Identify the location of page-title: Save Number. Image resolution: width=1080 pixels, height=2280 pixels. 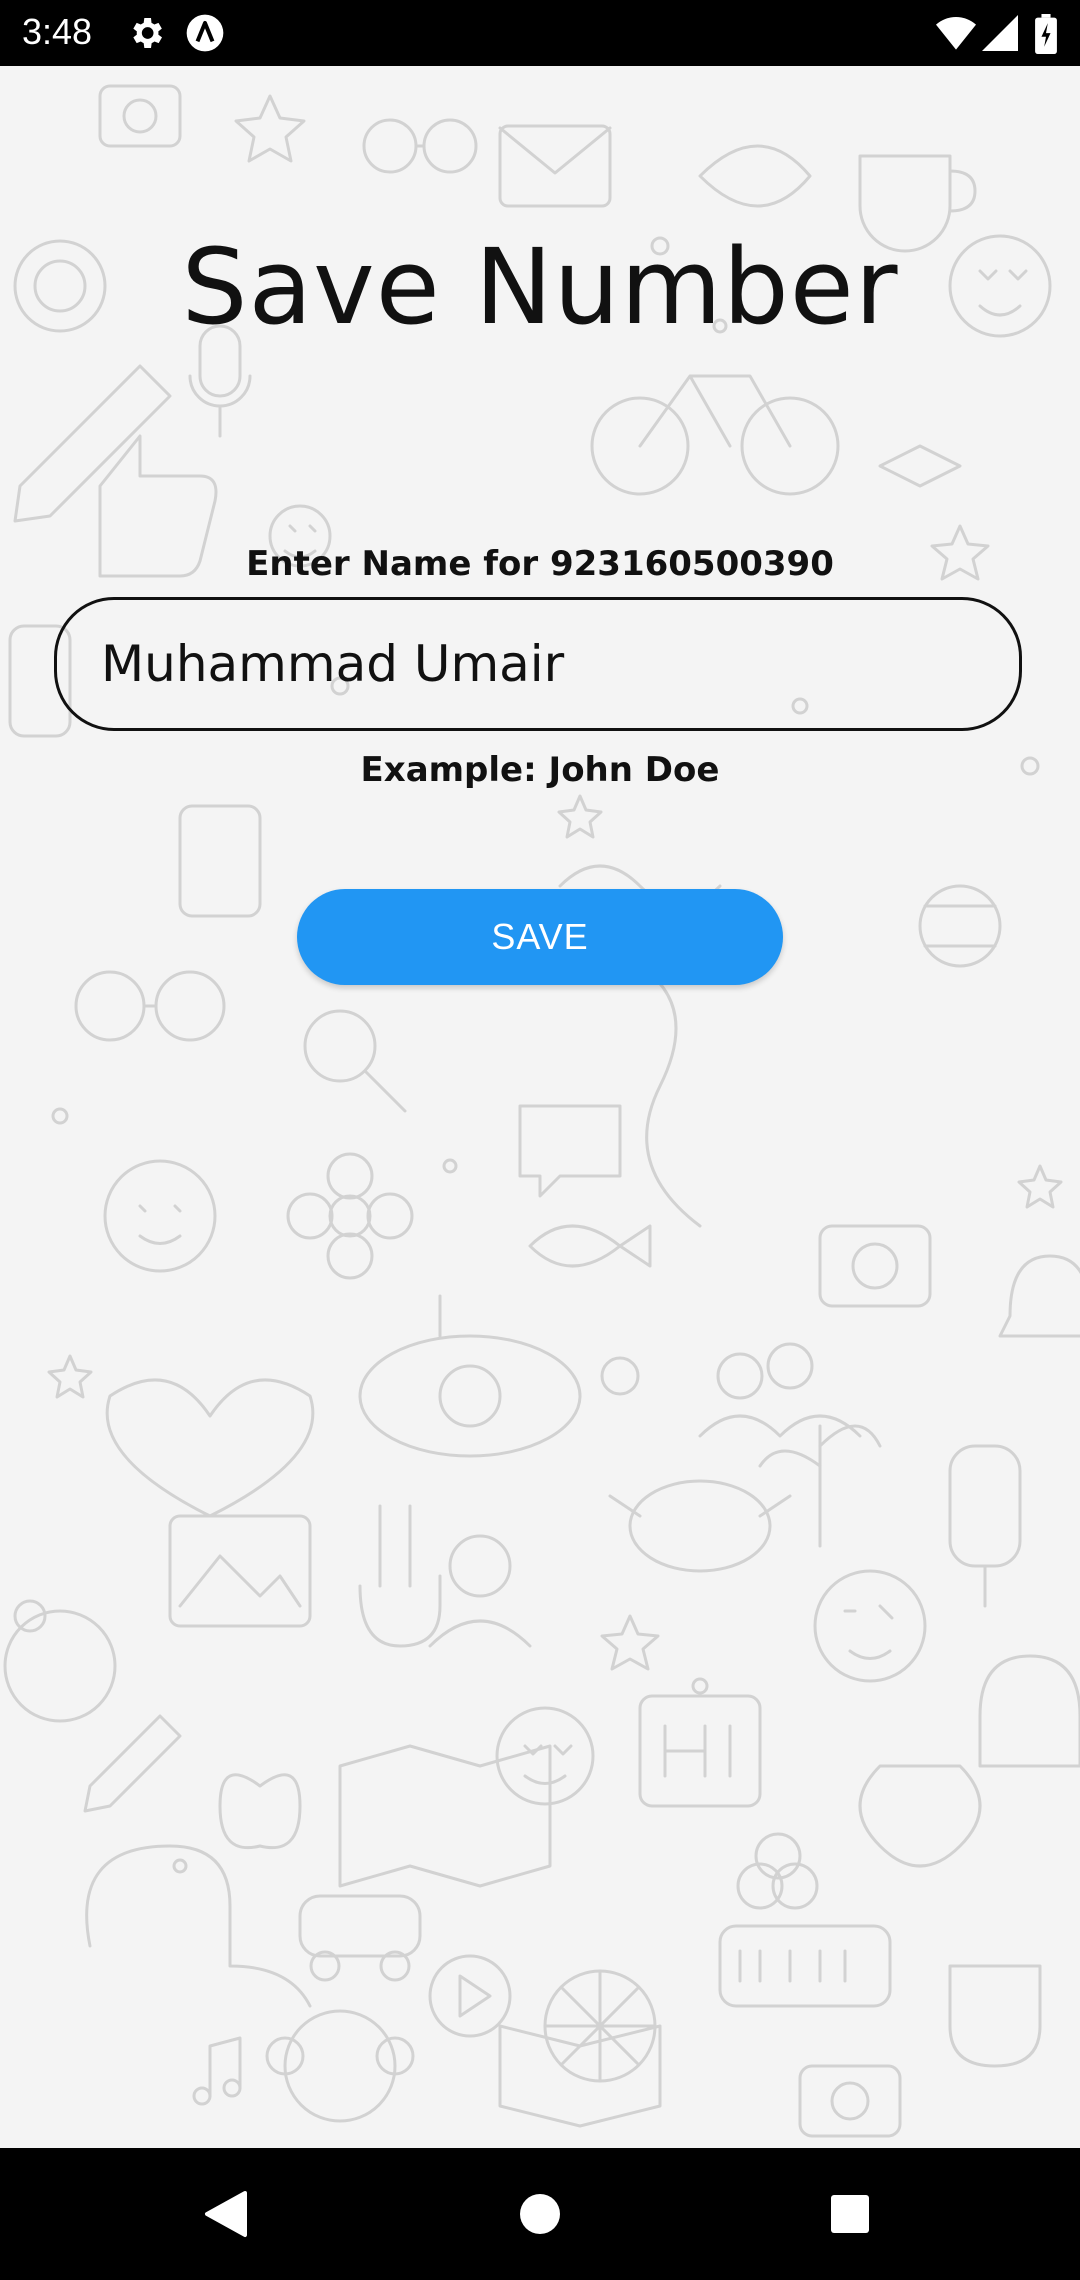
(540, 287).